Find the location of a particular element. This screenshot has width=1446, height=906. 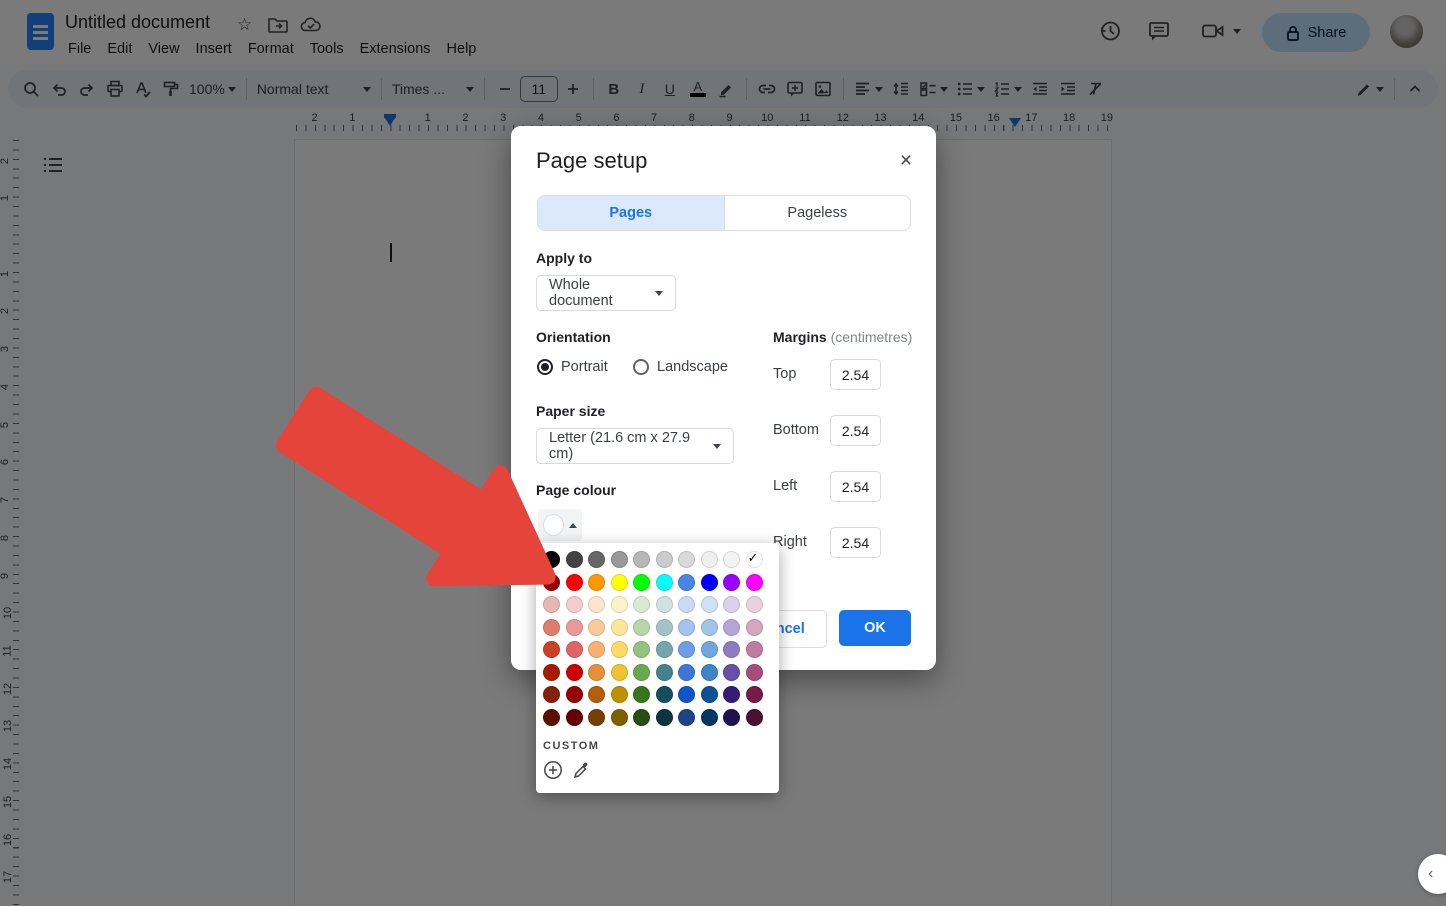

color-swatch-a4c2f4 is located at coordinates (686, 627).